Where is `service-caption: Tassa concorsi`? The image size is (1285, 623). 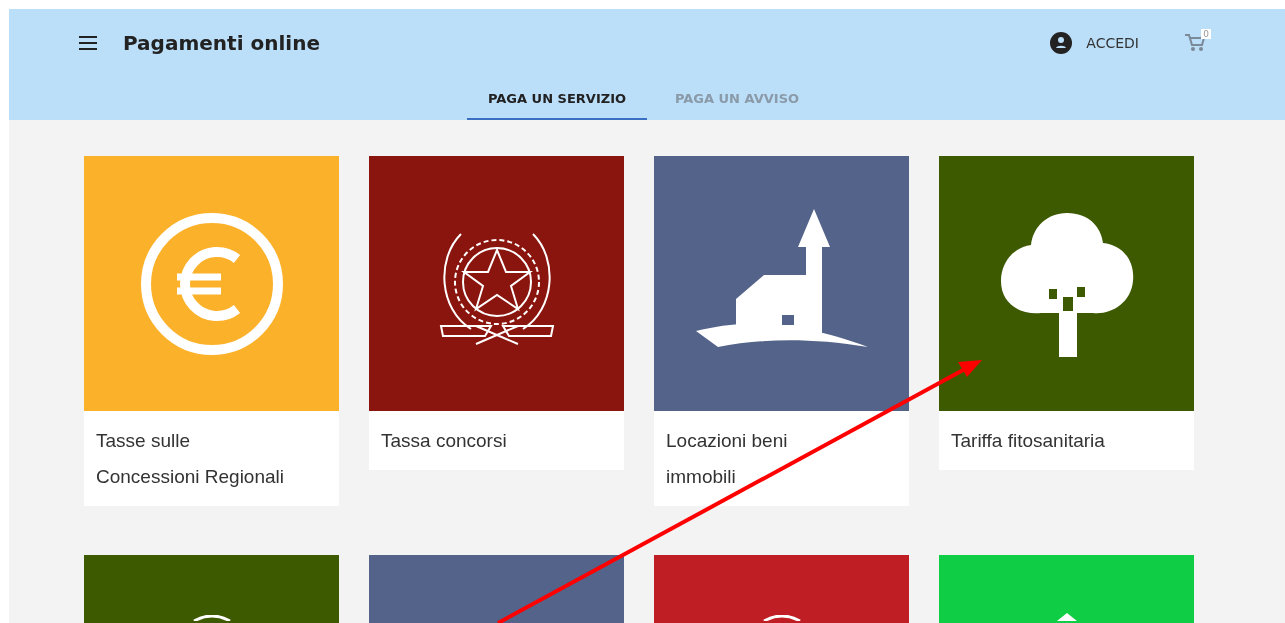
service-caption: Tassa concorsi is located at coordinates (496, 440).